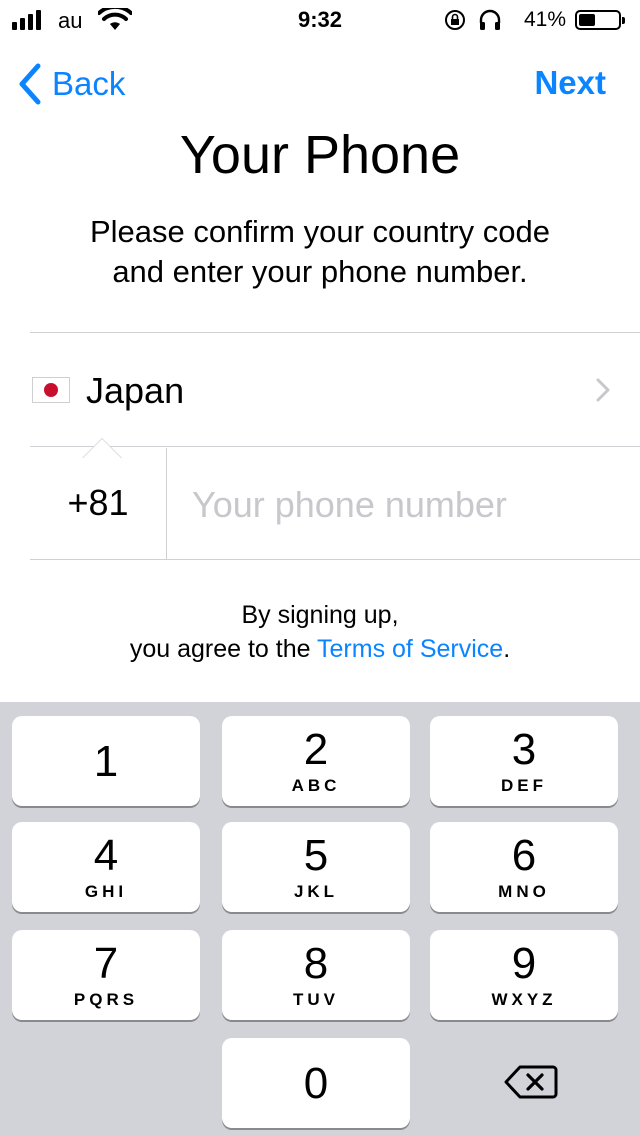 The width and height of the screenshot is (640, 1136). What do you see at coordinates (320, 390) in the screenshot?
I see `country-selector: Japan` at bounding box center [320, 390].